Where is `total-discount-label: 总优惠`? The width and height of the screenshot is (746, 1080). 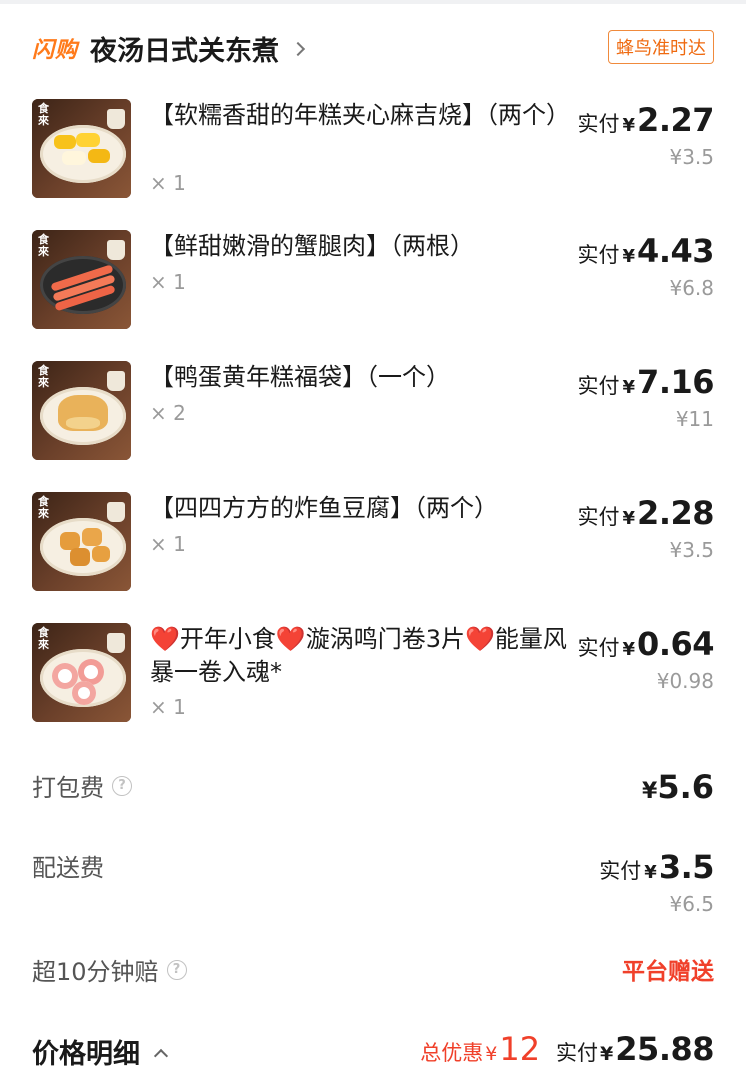 total-discount-label: 总优惠 is located at coordinates (452, 1053).